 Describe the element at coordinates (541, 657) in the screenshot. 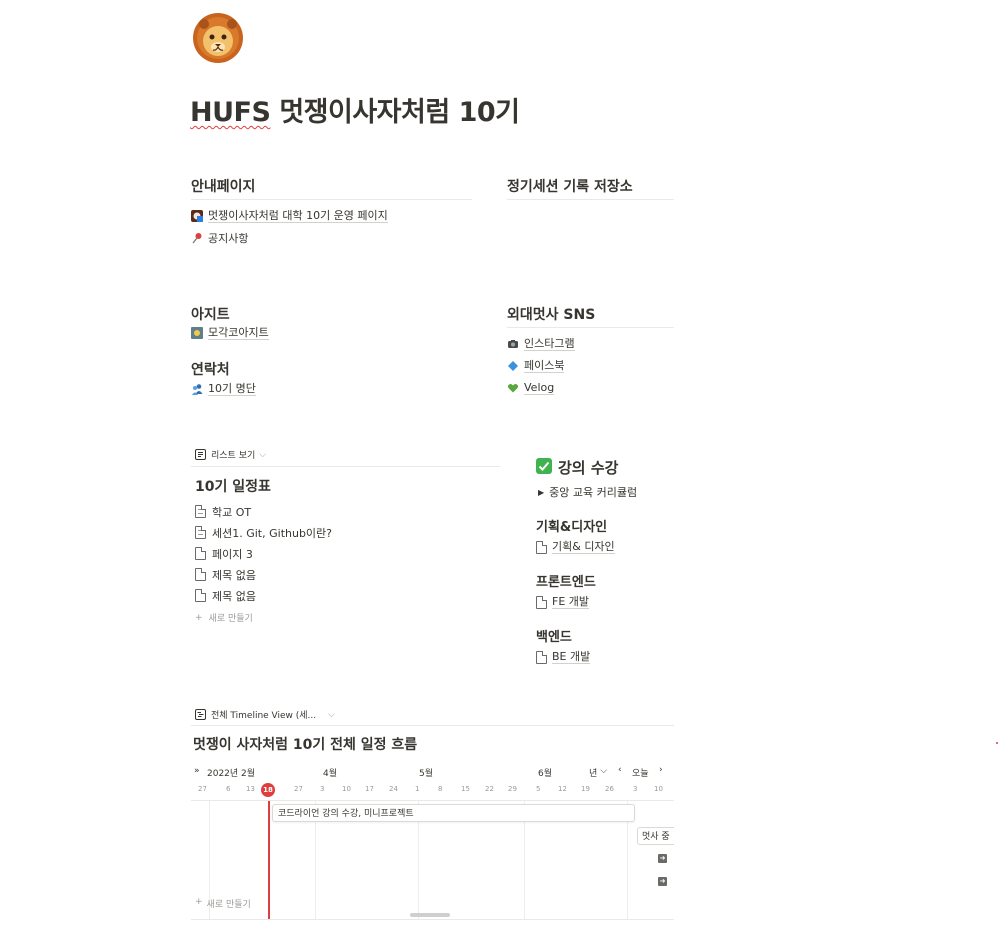

I see `page-link-icon` at that location.